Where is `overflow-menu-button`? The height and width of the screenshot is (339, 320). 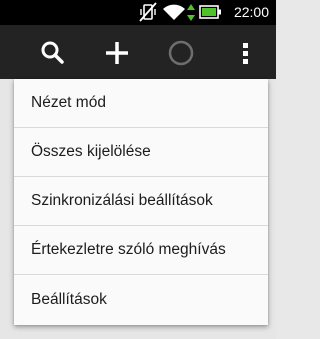 overflow-menu-button is located at coordinates (244, 52).